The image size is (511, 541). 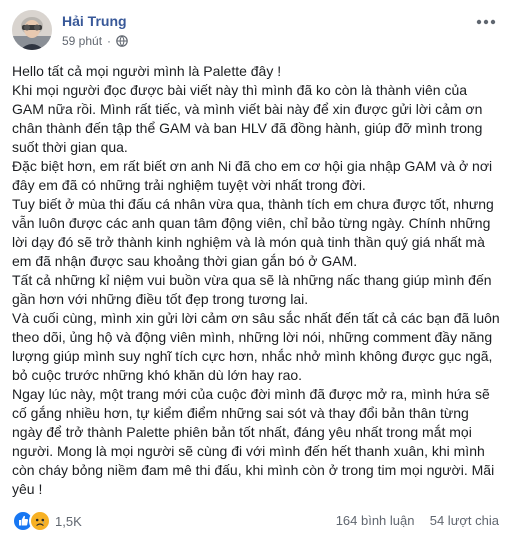 What do you see at coordinates (40, 521) in the screenshot?
I see `sad-icon` at bounding box center [40, 521].